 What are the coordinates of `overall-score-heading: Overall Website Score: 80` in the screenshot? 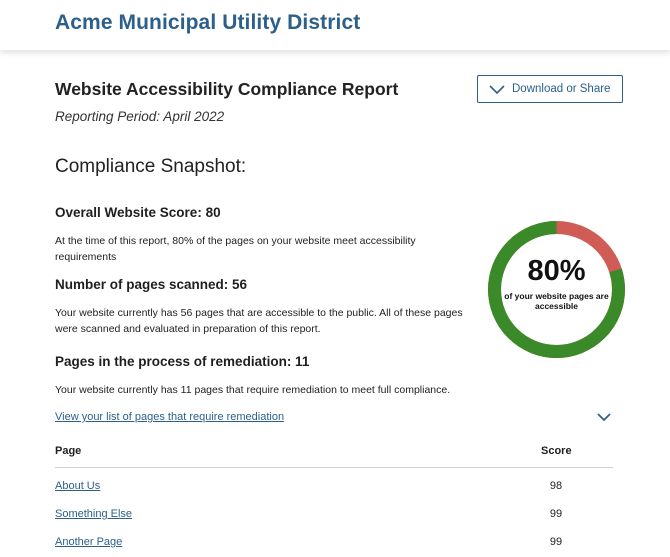 It's located at (138, 212).